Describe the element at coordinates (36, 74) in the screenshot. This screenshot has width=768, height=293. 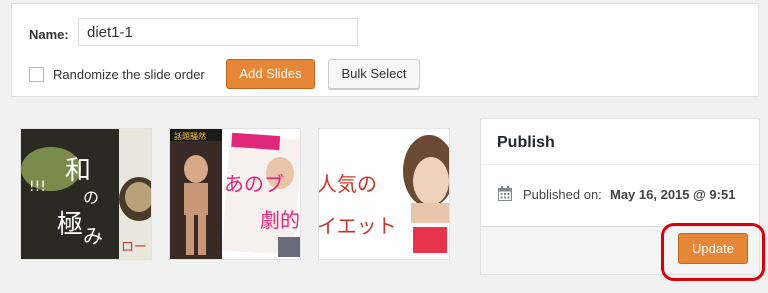
I see `randomize-checkbox` at that location.